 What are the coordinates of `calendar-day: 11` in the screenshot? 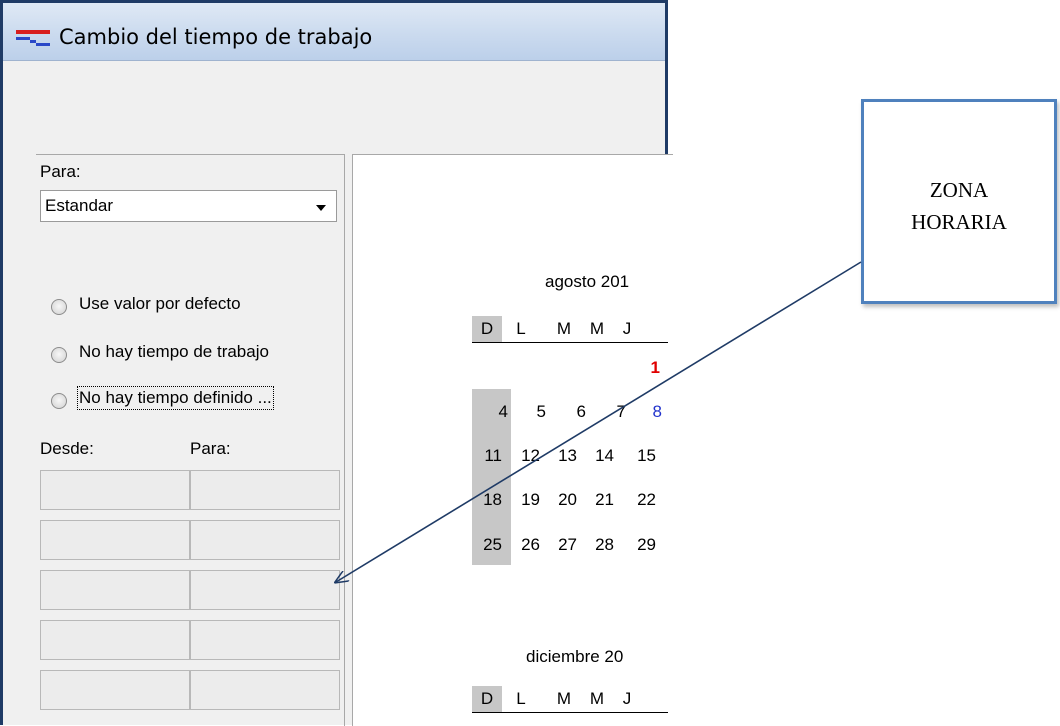 It's located at (487, 456).